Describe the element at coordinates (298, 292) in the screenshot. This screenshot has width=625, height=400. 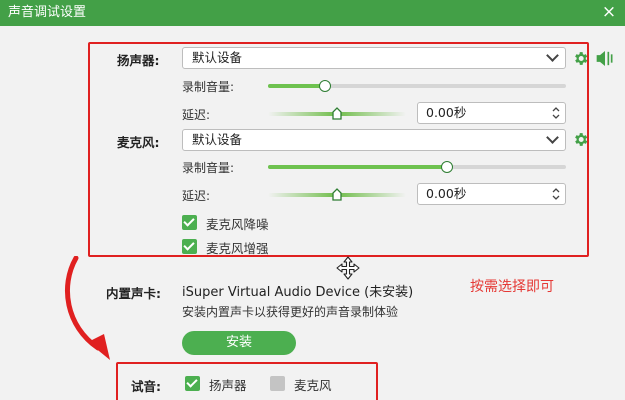
I see `soundcard-device: iSuper Virtual Audio Device (未安装)` at that location.